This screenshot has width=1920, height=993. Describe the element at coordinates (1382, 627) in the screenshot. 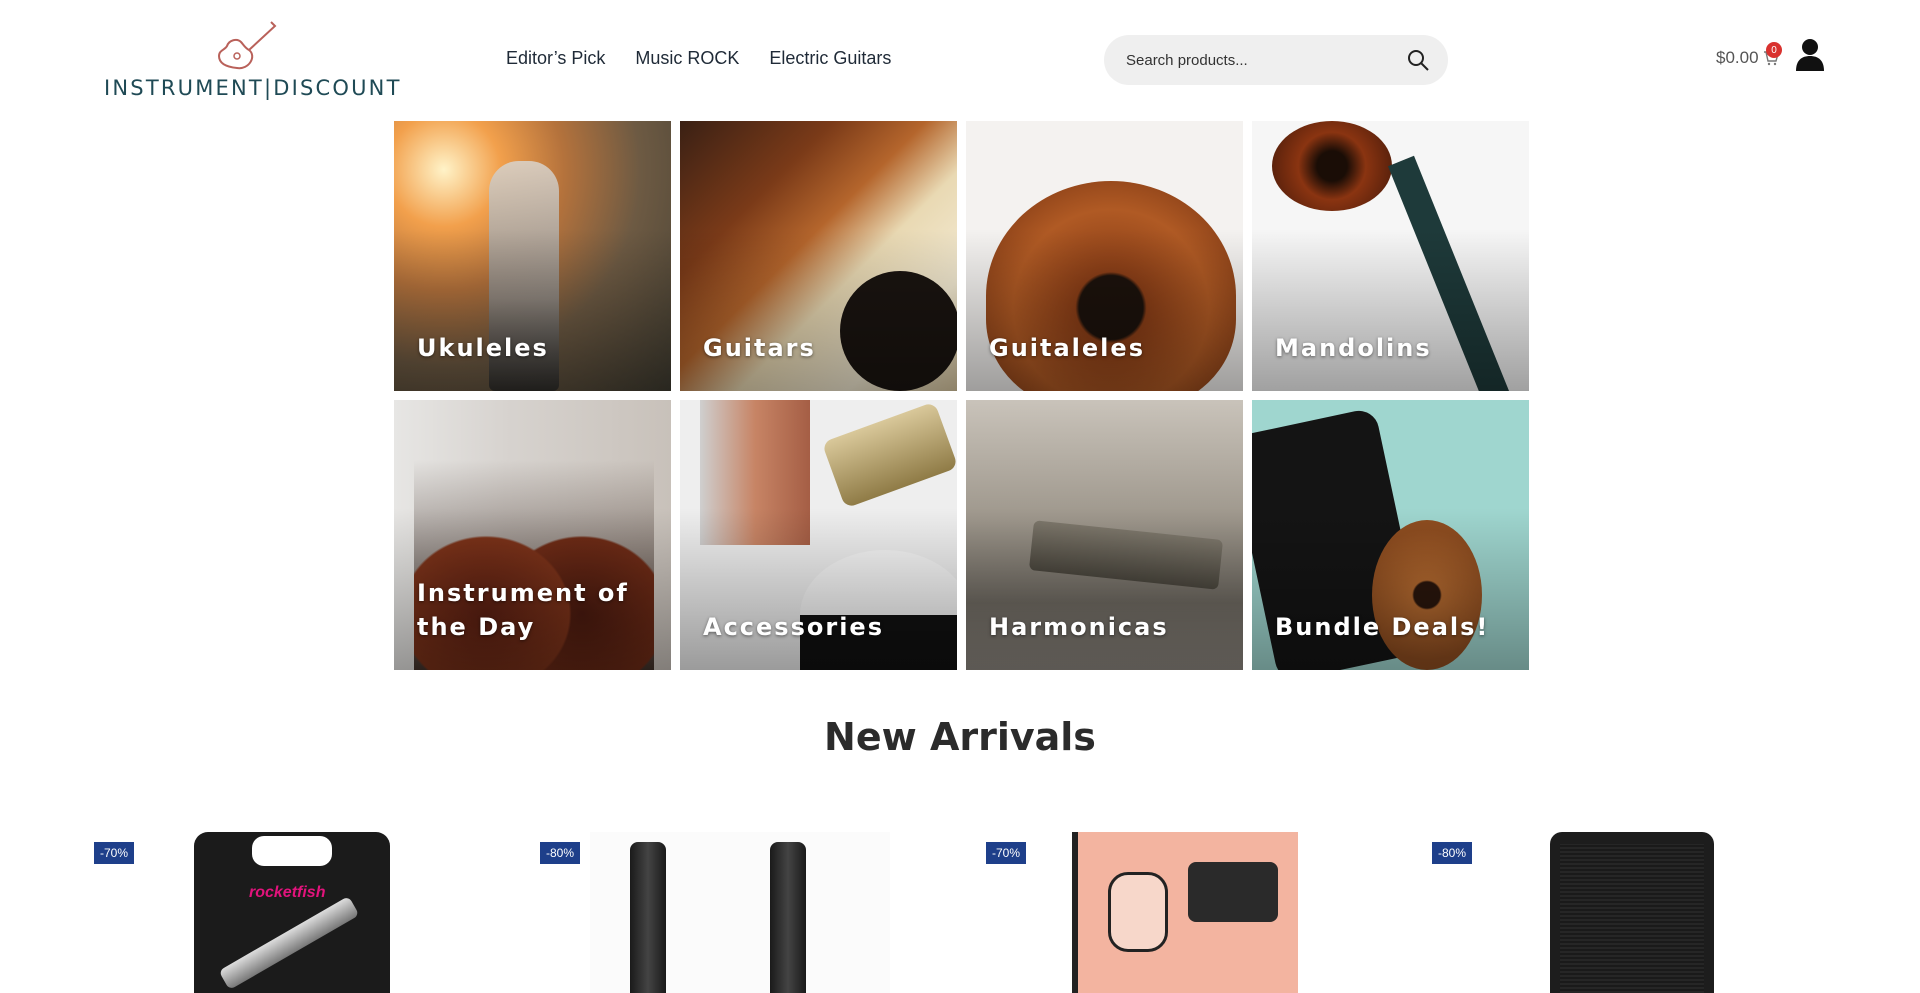

I see `category-label: Bundle Deals!` at that location.